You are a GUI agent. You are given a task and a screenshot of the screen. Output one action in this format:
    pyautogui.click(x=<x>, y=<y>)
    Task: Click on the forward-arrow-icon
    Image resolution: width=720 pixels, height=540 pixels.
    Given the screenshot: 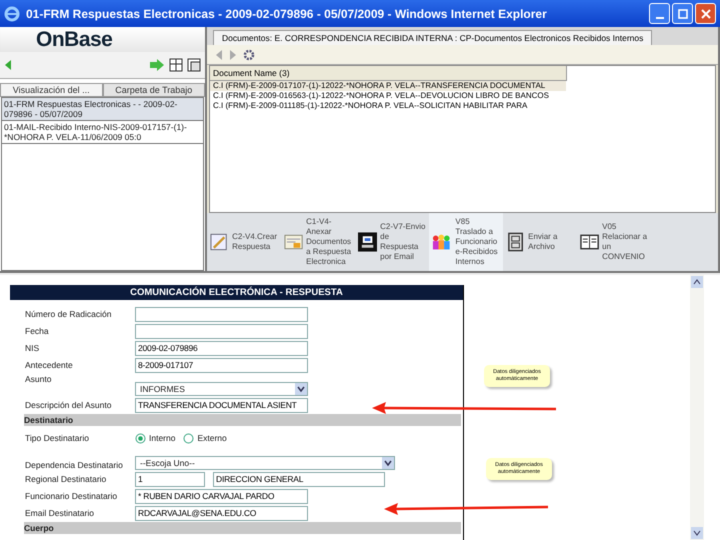 What is the action you would take?
    pyautogui.click(x=233, y=54)
    